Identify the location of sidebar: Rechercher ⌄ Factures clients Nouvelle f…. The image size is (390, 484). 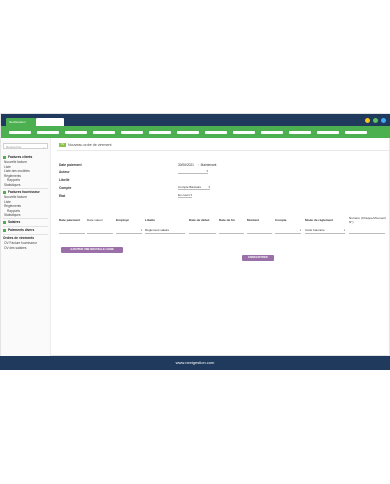
(26, 247).